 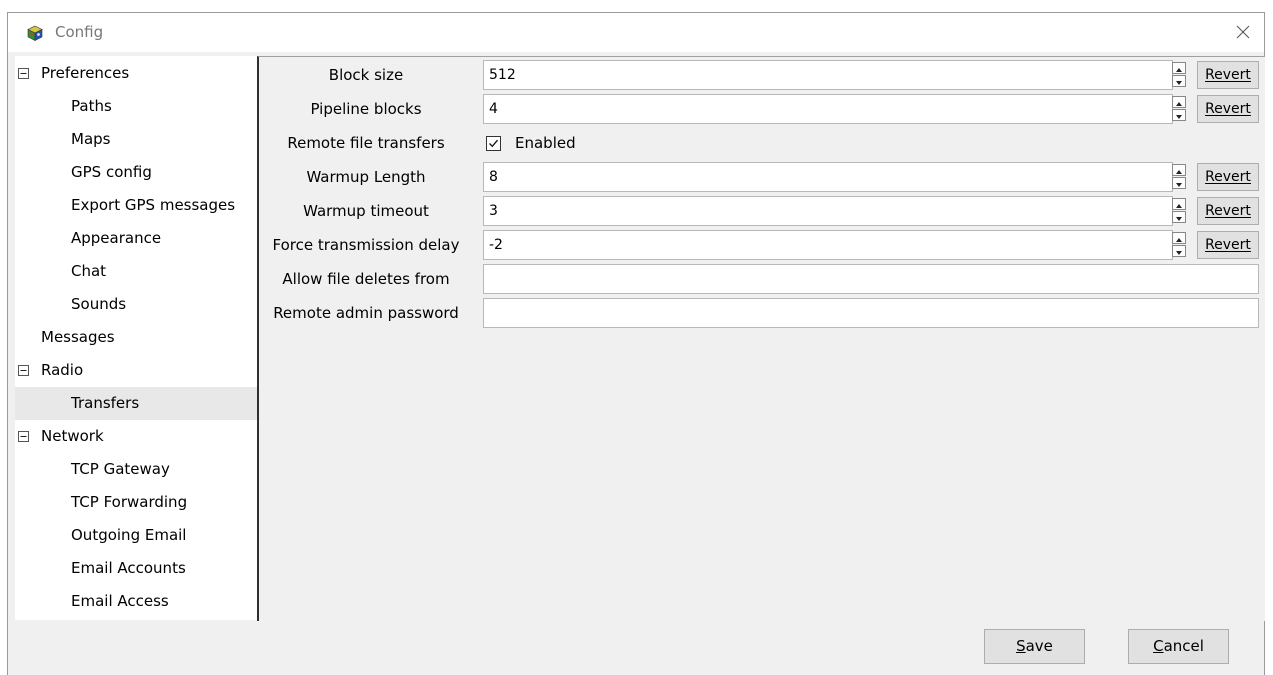 What do you see at coordinates (35, 33) in the screenshot?
I see `app-cube-icon` at bounding box center [35, 33].